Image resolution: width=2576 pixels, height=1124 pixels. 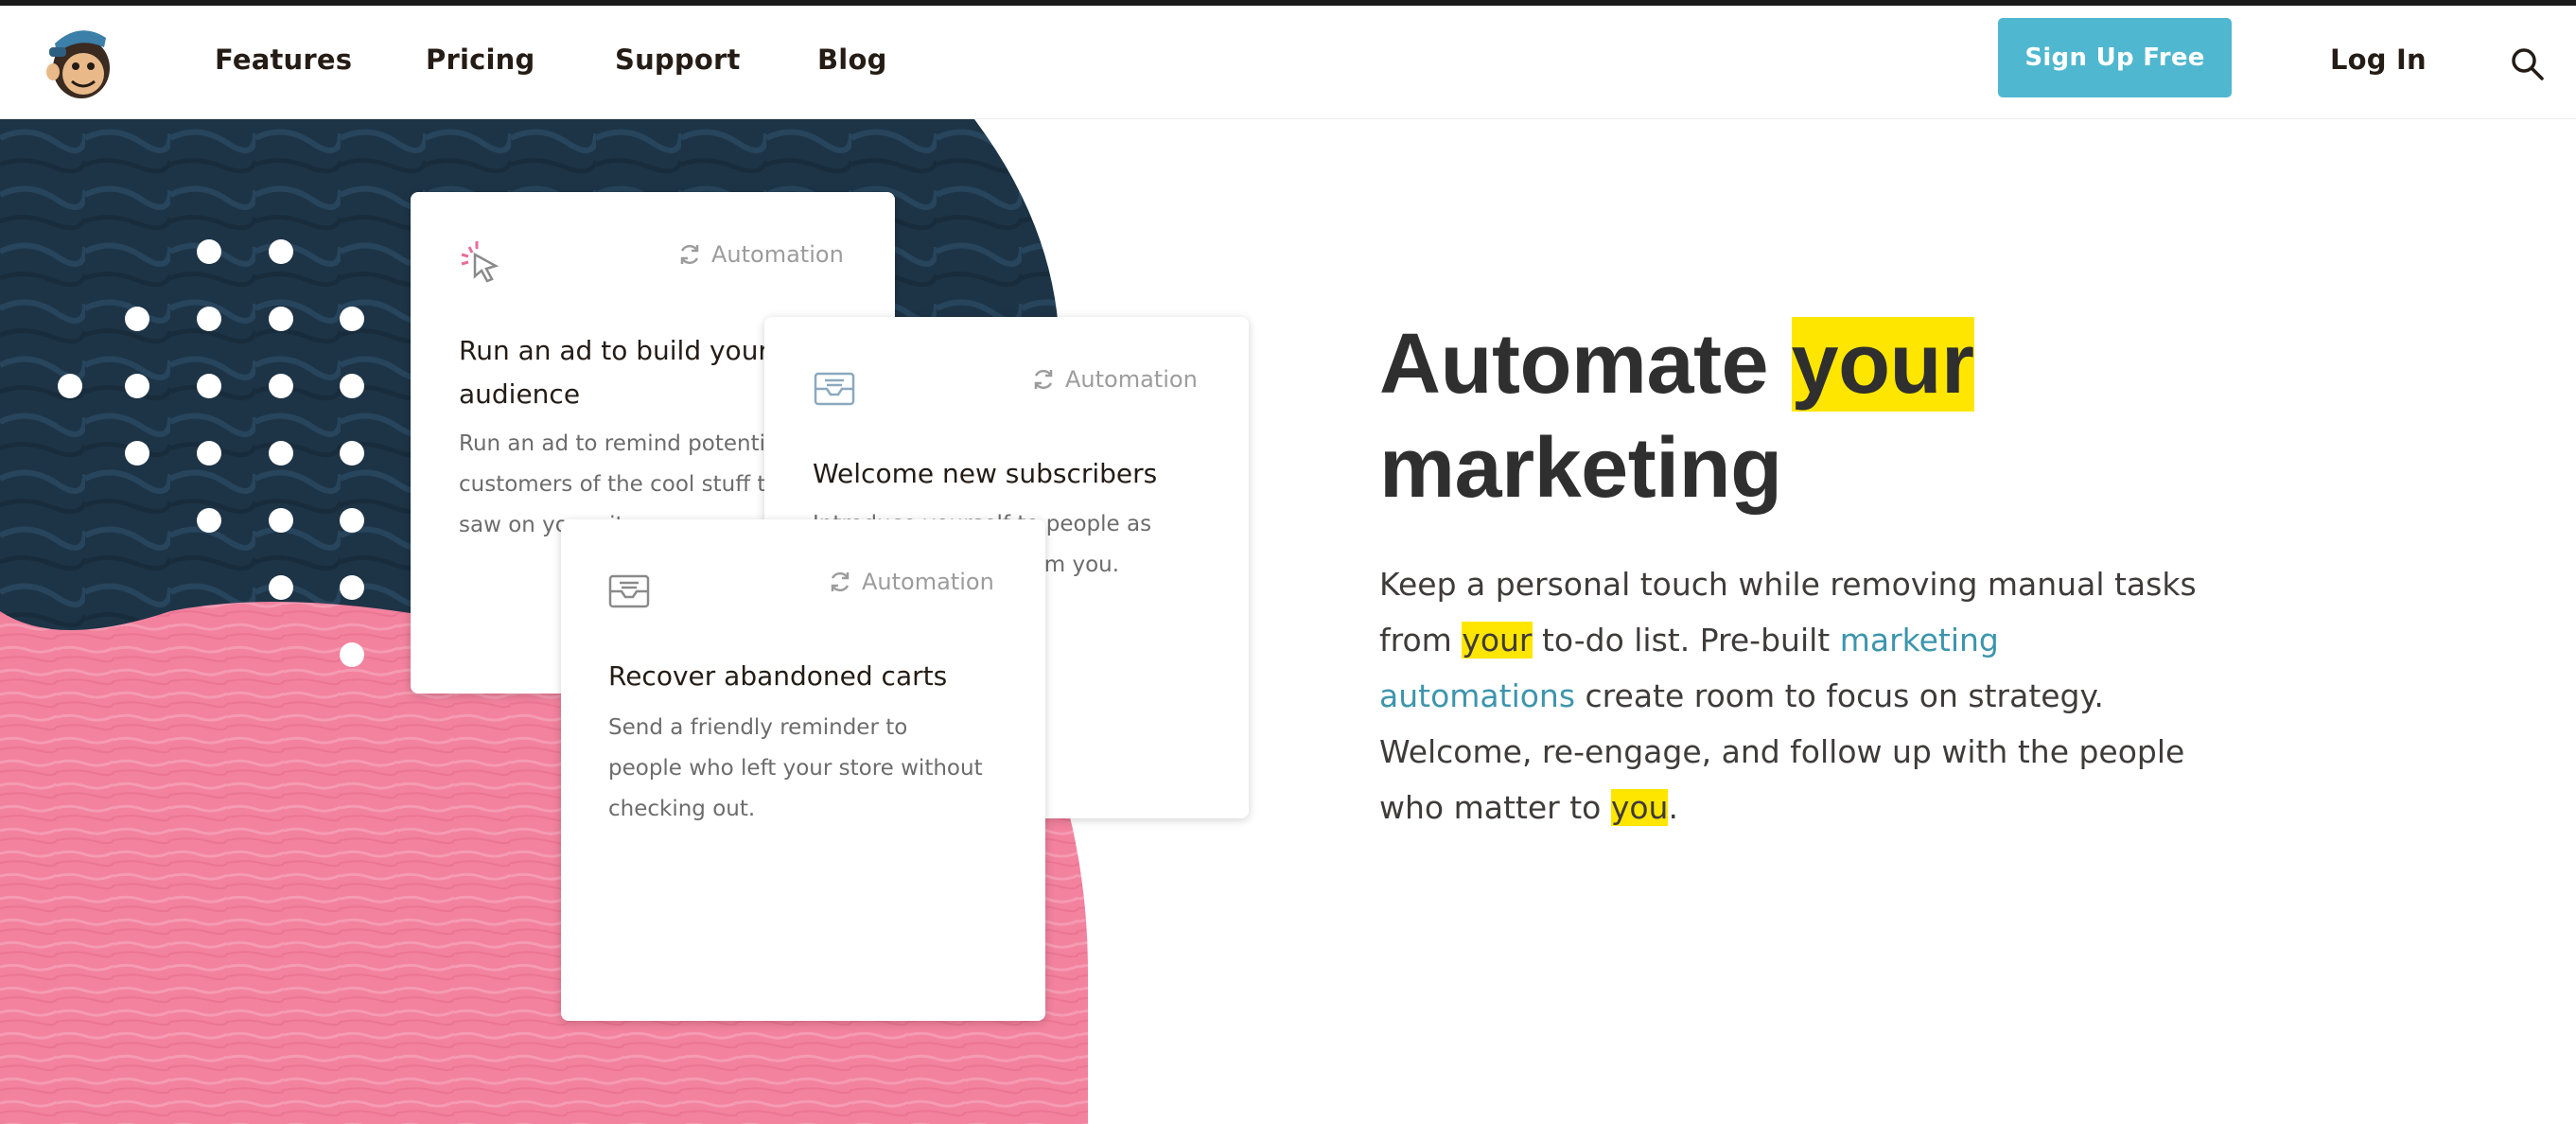 What do you see at coordinates (1805, 416) in the screenshot?
I see `hero-headline: Automate your marketing` at bounding box center [1805, 416].